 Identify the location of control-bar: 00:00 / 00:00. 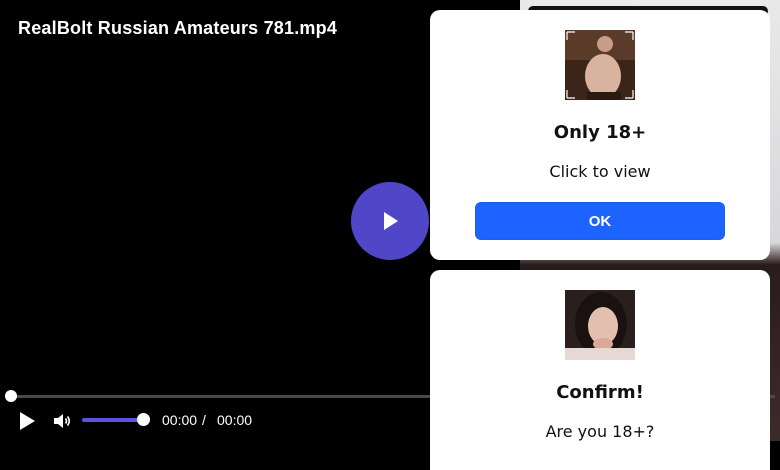
(215, 420).